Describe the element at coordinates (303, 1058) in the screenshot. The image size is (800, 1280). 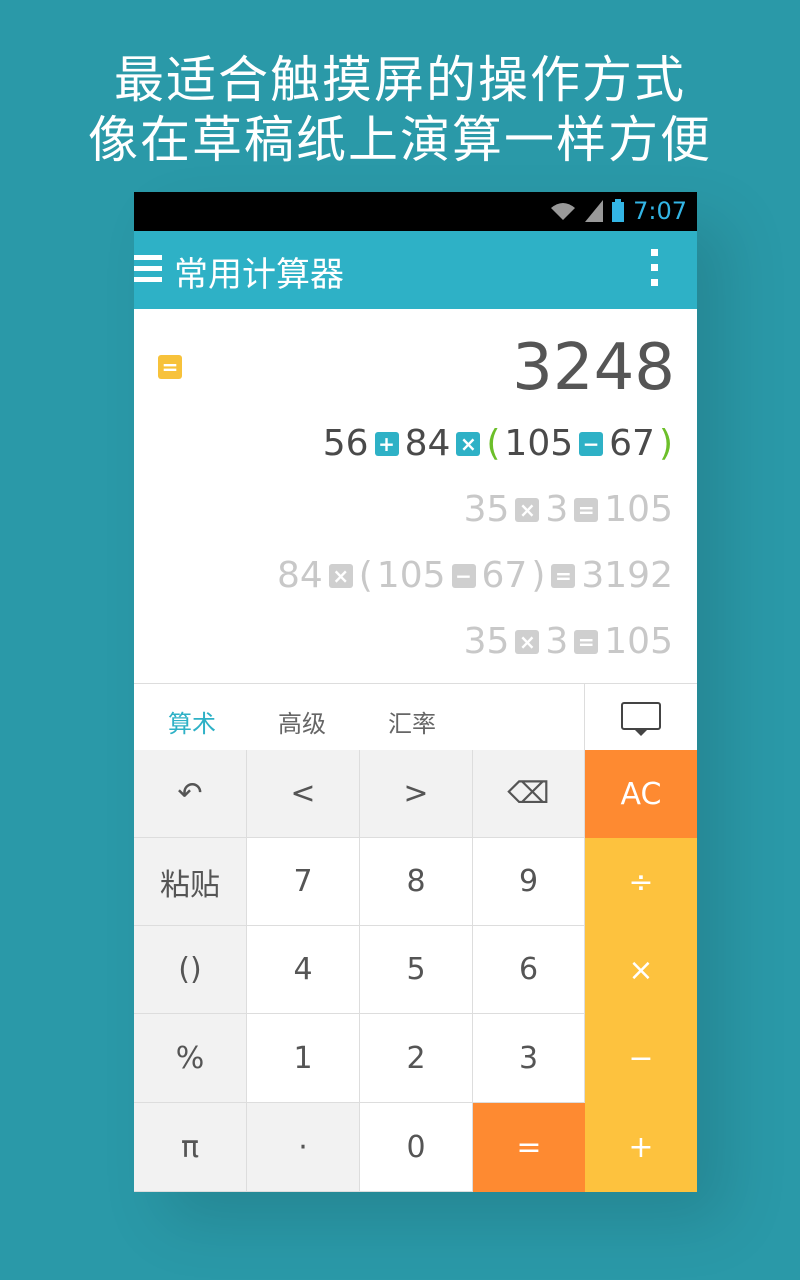
I see `digit-1-button: 1` at that location.